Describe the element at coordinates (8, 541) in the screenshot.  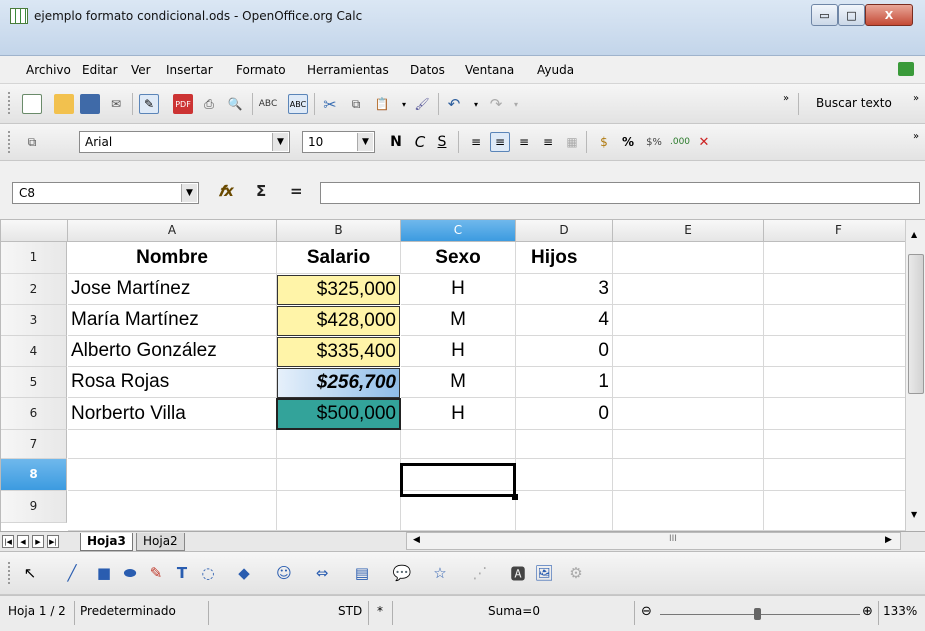
I see `first-sheet-icon: |◀` at that location.